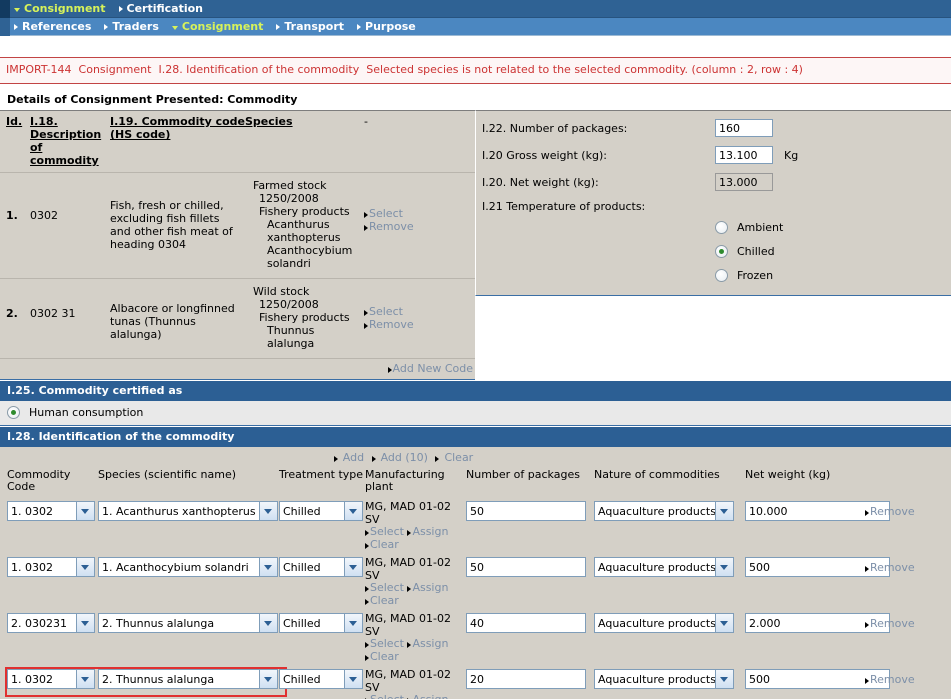 Image resolution: width=951 pixels, height=699 pixels. Describe the element at coordinates (433, 368) in the screenshot. I see `add-new-code-link: Add New Code` at that location.